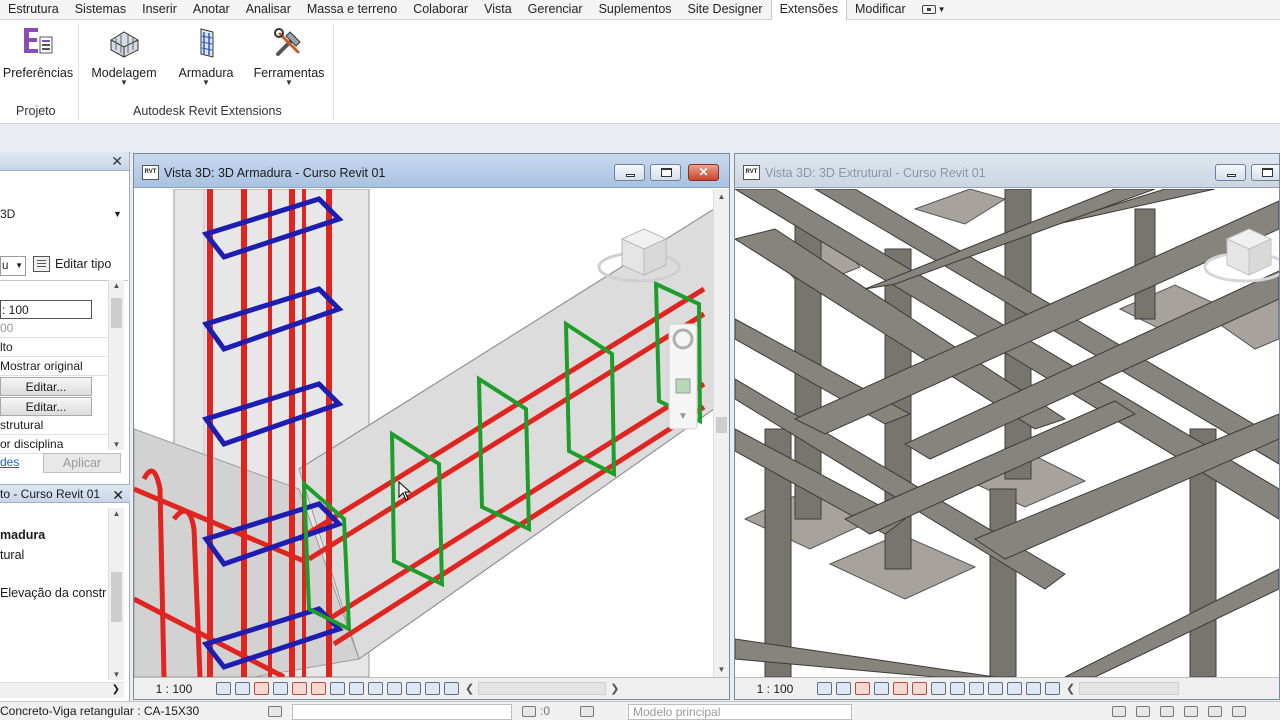 This screenshot has width=1280, height=720. I want to click on tab-vista: Vista, so click(498, 10).